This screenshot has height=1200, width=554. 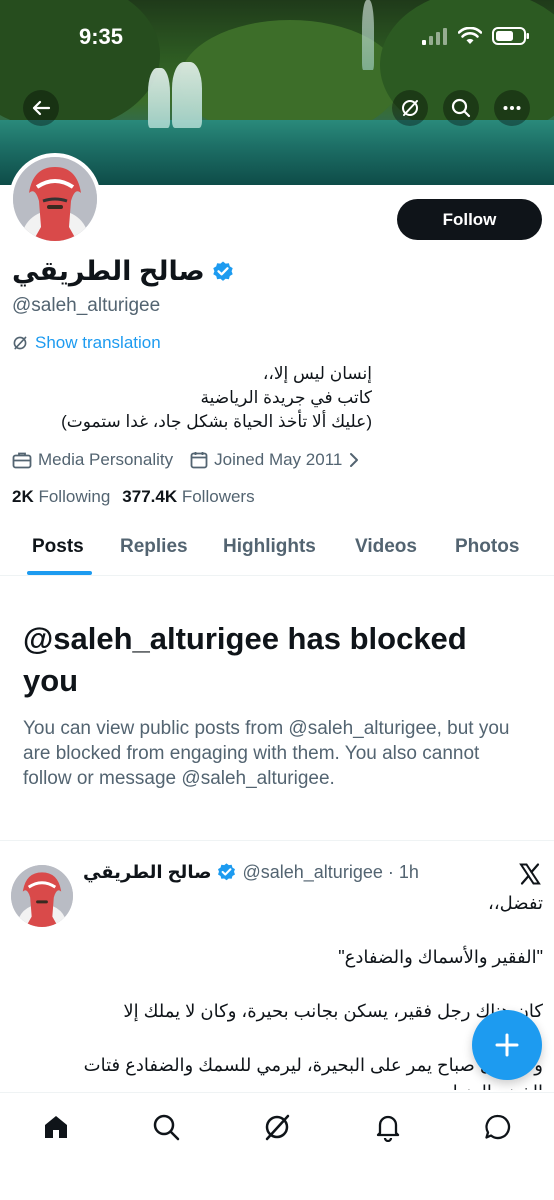 I want to click on nav-messages, so click(x=498, y=1127).